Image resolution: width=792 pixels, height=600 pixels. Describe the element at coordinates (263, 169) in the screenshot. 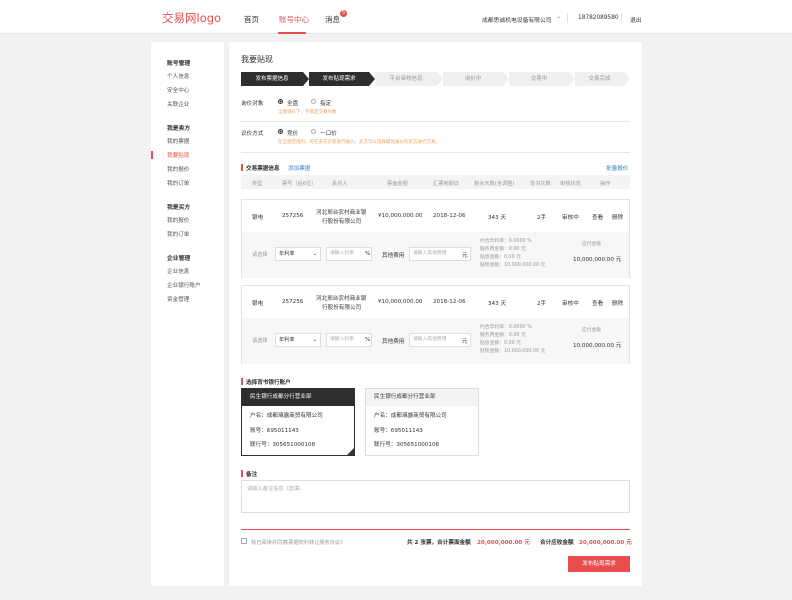

I see `bills-section-title: 交易票据信息` at that location.